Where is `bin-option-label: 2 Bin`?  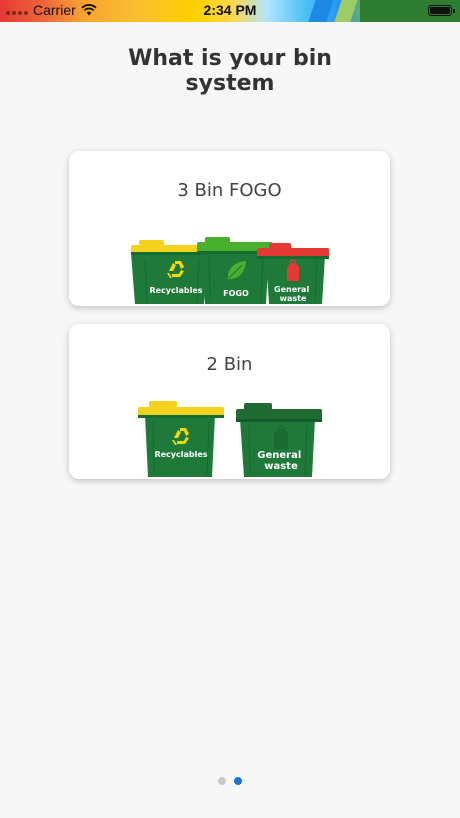 bin-option-label: 2 Bin is located at coordinates (229, 364).